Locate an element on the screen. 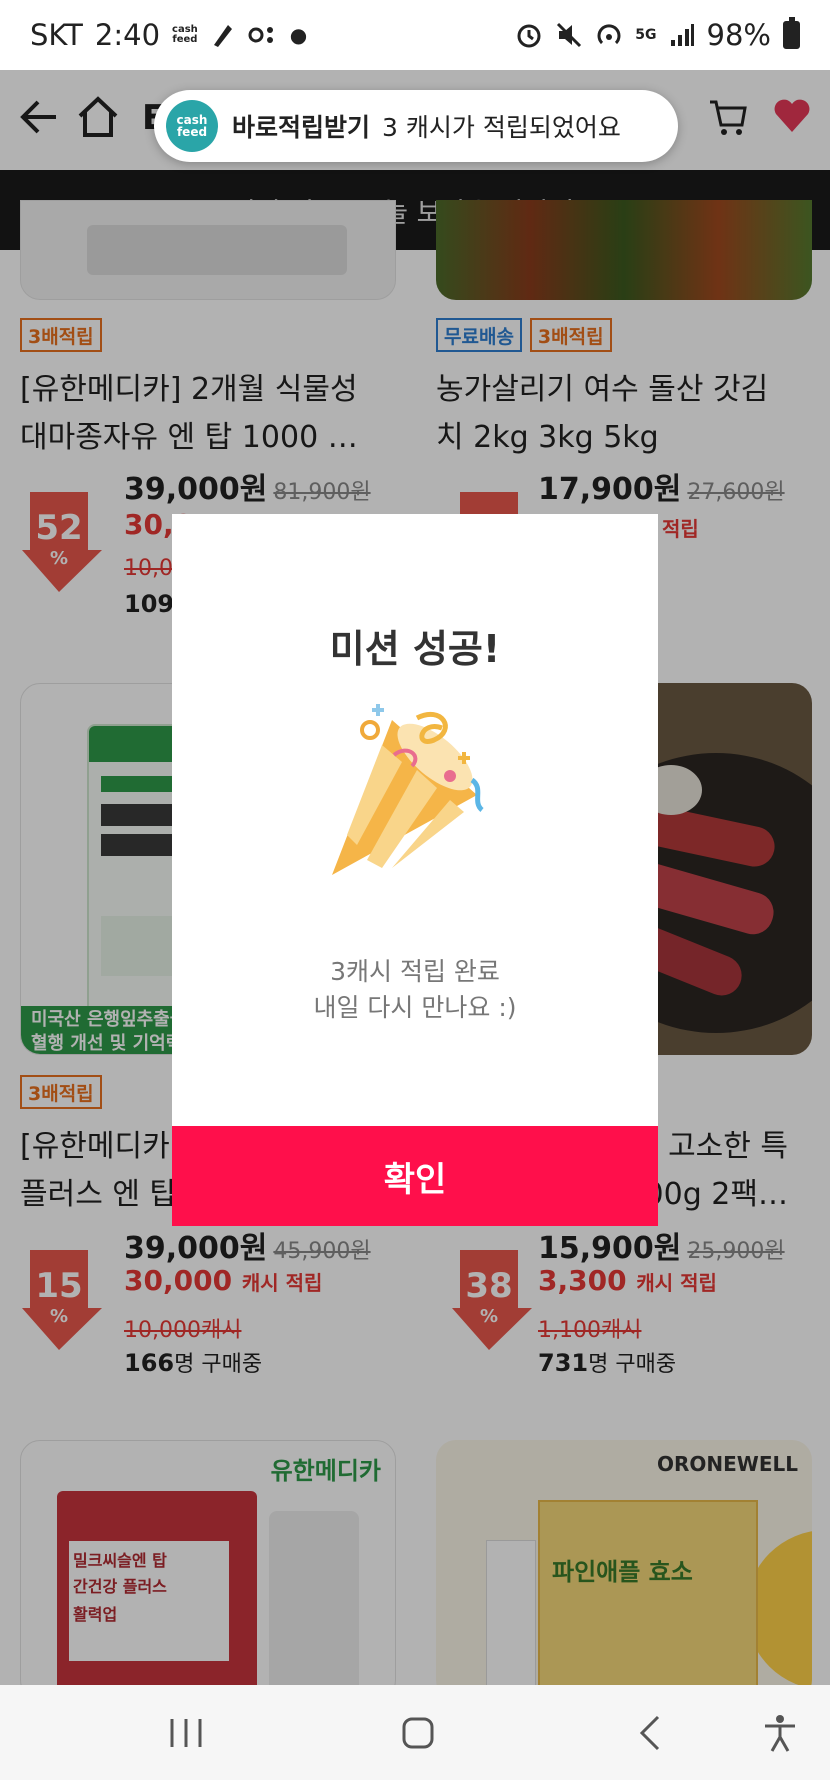 Image resolution: width=830 pixels, height=1780 pixels. dots-notification-icon is located at coordinates (260, 35).